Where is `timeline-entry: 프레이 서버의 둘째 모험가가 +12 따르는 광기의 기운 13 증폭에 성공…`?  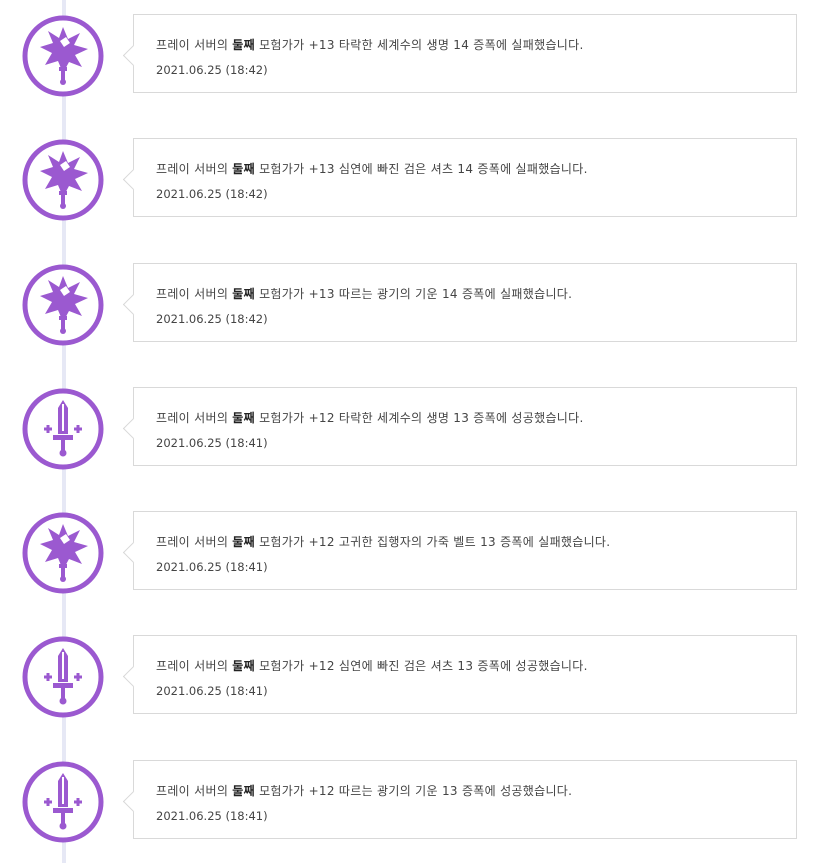
timeline-entry: 프레이 서버의 둘째 모험가가 +12 따르는 광기의 기운 13 증폭에 성공… is located at coordinates (409, 801).